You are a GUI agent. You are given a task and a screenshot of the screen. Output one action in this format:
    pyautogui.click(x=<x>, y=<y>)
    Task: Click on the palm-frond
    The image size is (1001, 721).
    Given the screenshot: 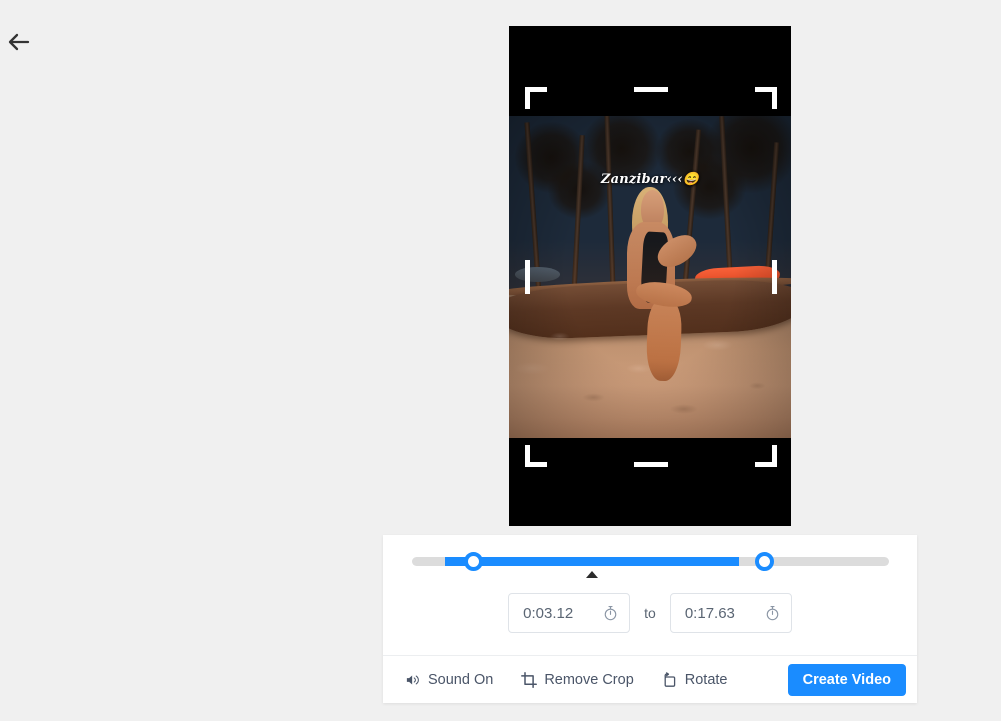 What is the action you would take?
    pyautogui.click(x=709, y=187)
    